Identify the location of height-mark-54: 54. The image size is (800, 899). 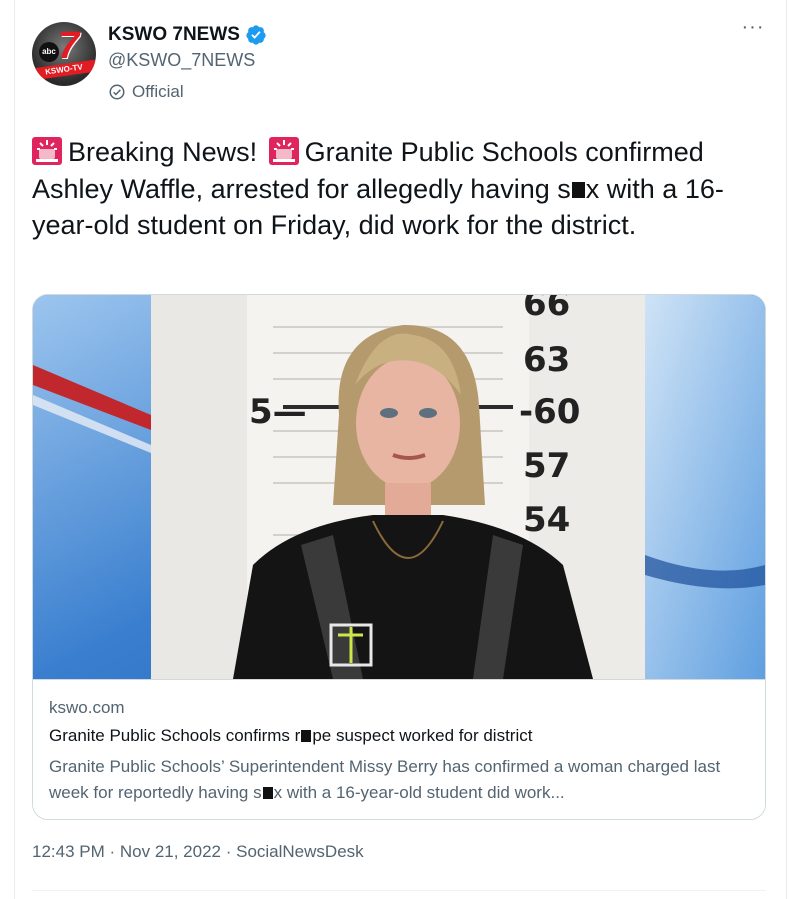
(546, 520).